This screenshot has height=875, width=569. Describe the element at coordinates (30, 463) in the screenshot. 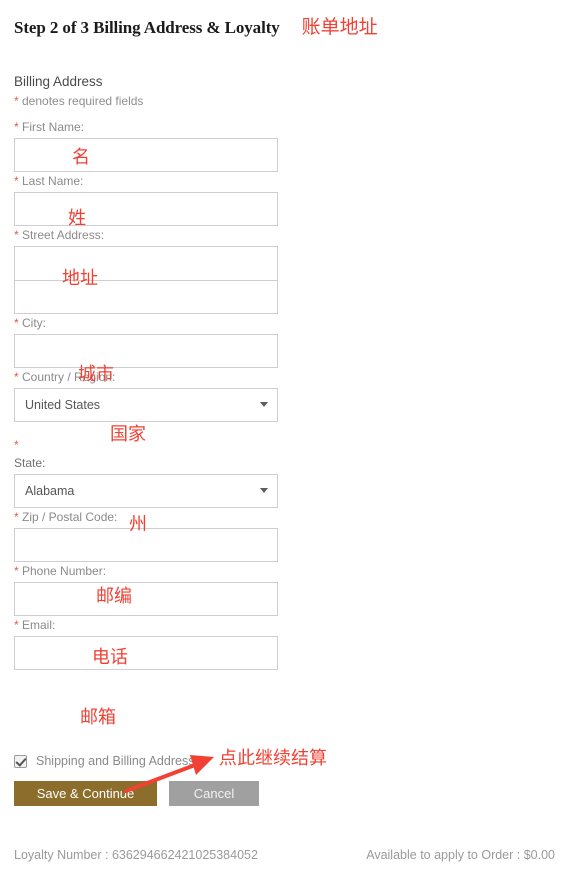

I see `label-state: State:` at that location.